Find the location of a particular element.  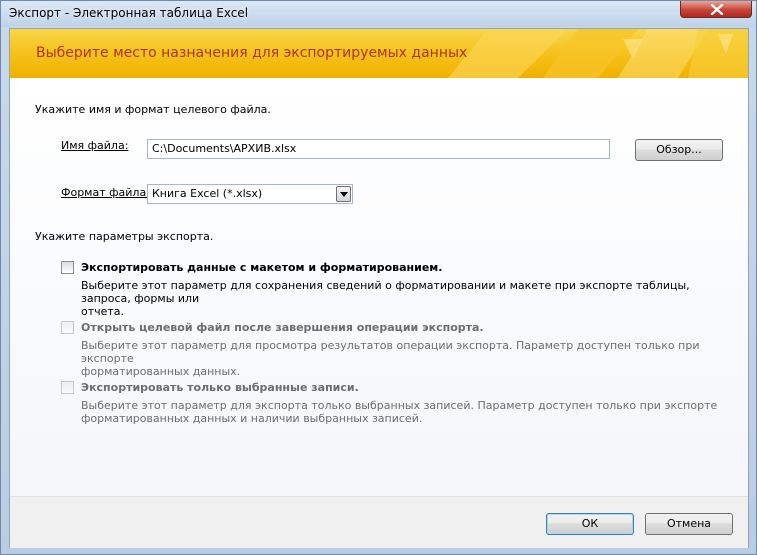

export-formatting-checkbox is located at coordinates (67, 267).